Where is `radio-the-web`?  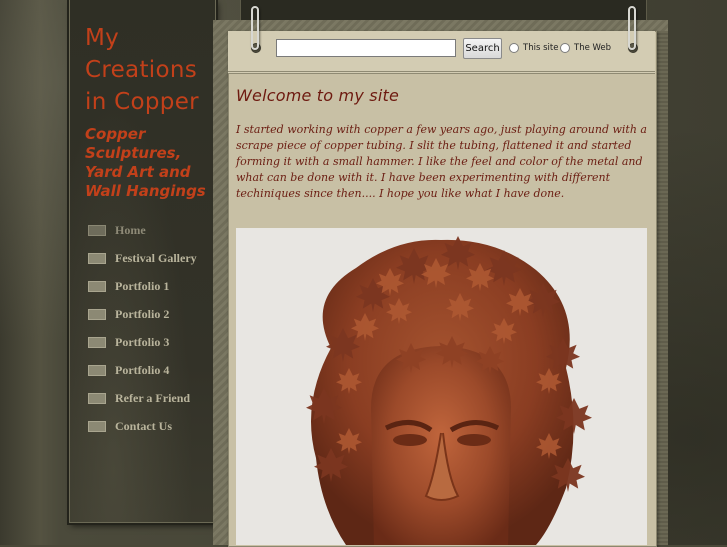 radio-the-web is located at coordinates (565, 48).